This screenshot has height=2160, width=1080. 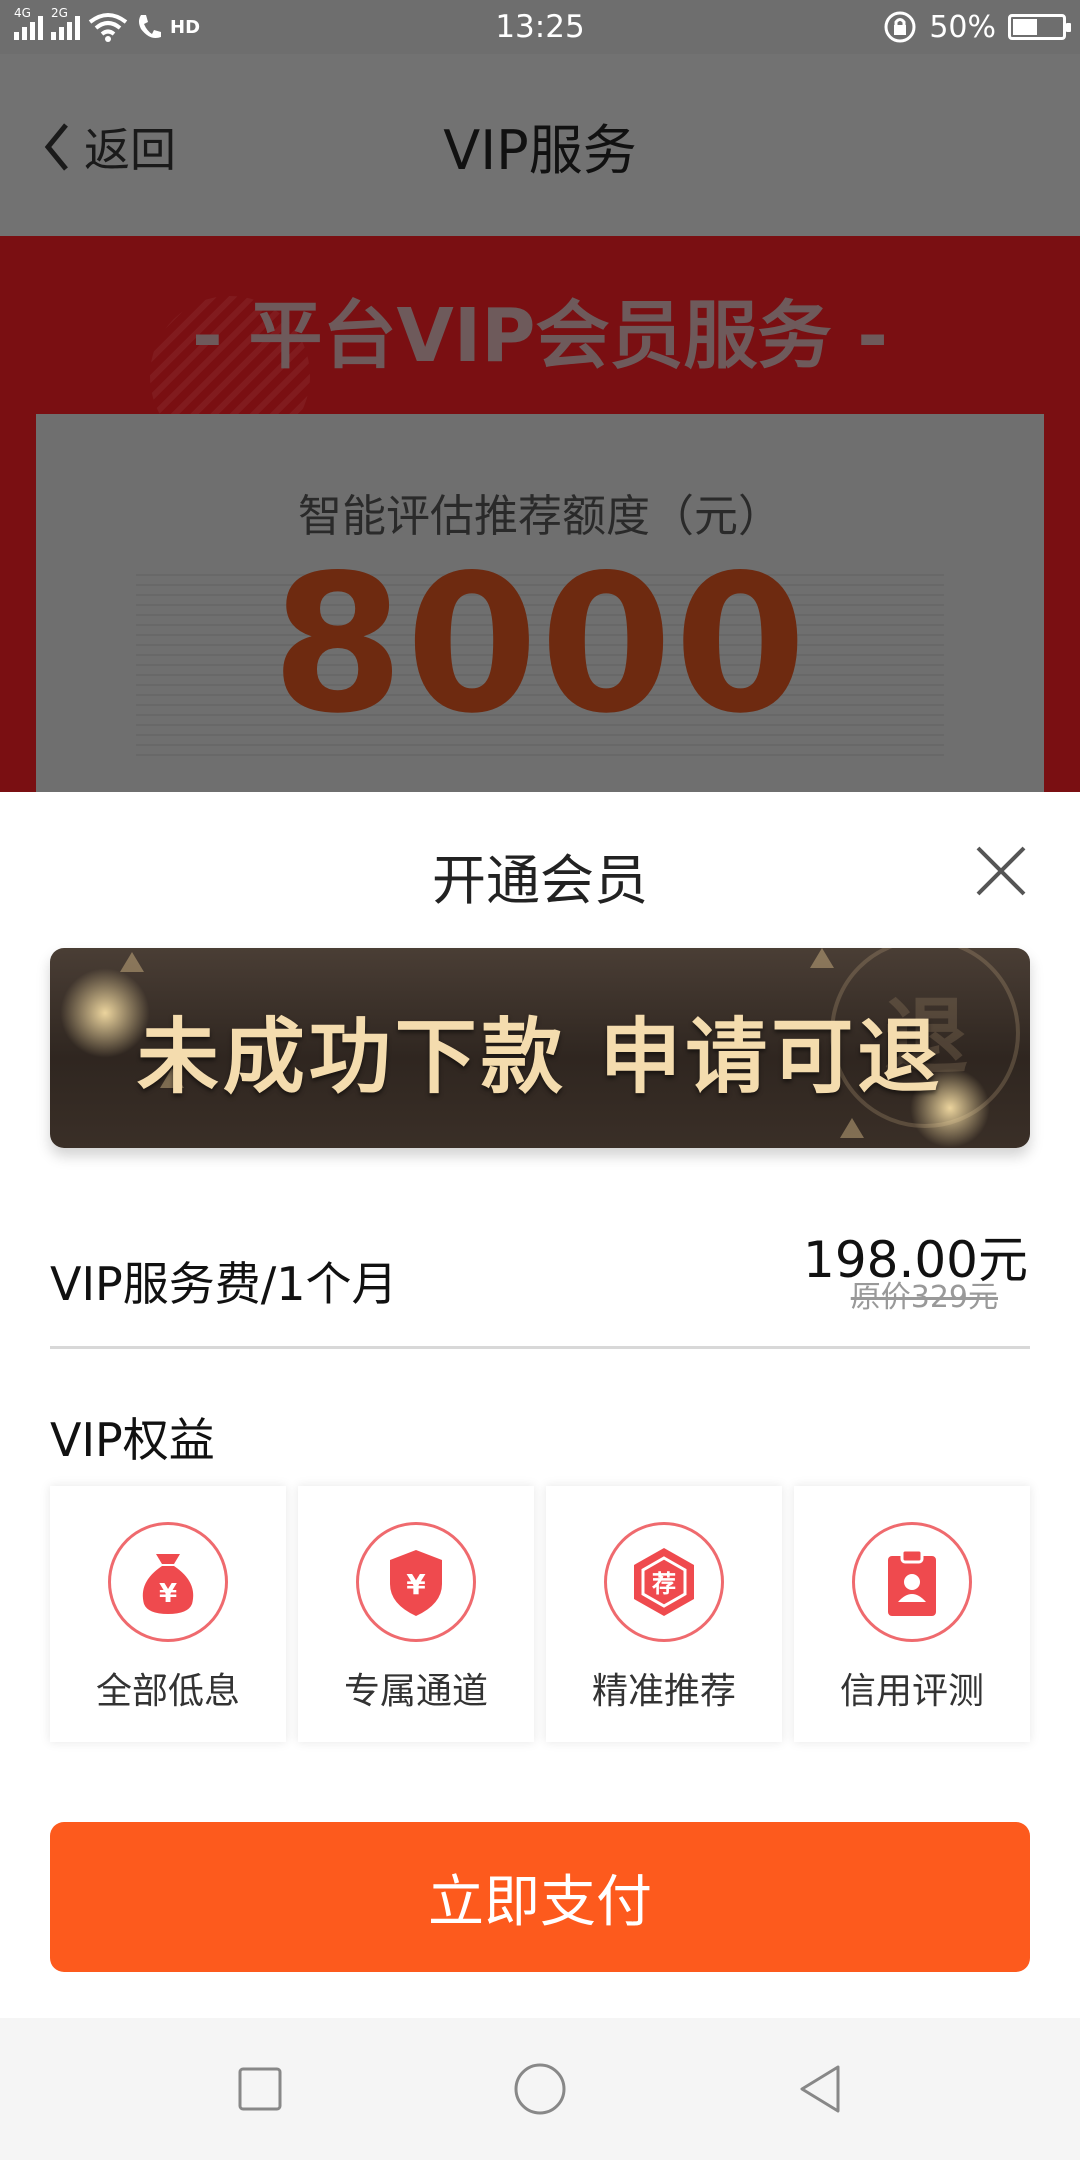 What do you see at coordinates (108, 27) in the screenshot?
I see `wifi-icon` at bounding box center [108, 27].